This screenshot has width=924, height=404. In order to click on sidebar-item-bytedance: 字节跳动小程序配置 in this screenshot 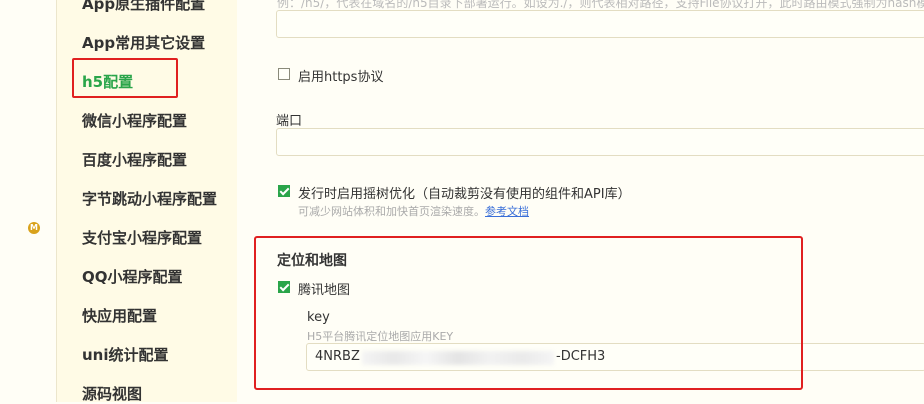, I will do `click(149, 198)`.